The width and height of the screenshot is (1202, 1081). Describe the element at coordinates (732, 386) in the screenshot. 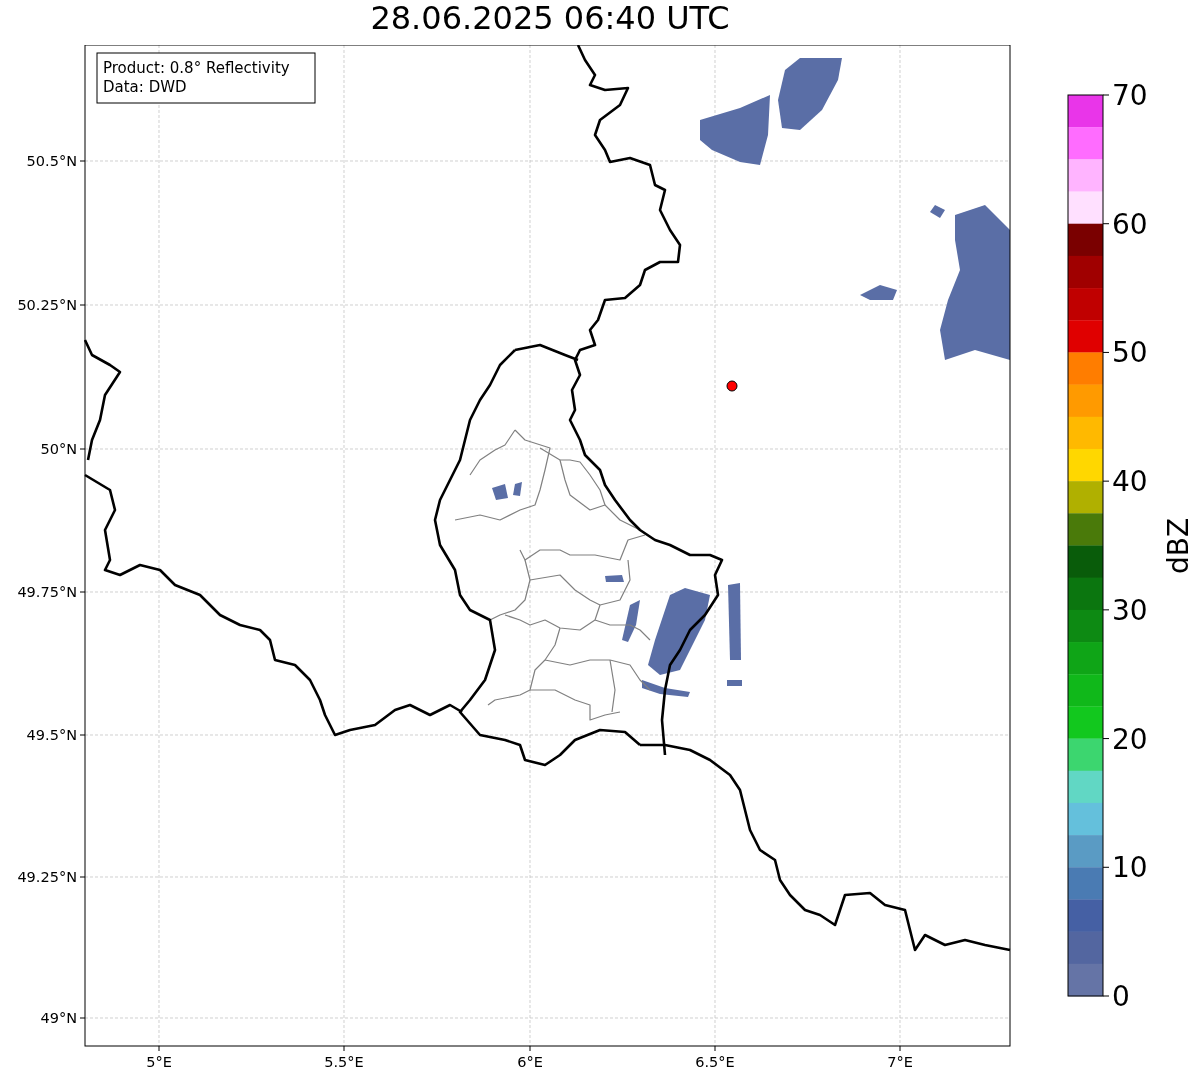

I see `location-dot` at that location.